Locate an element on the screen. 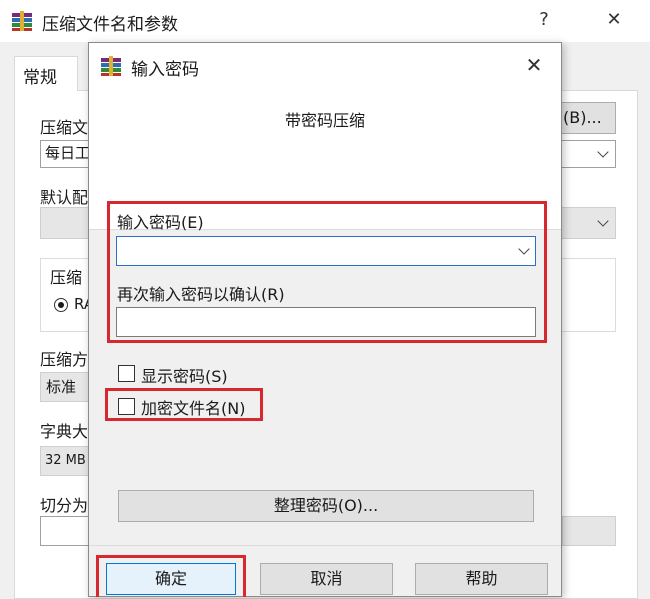  split-right-control is located at coordinates (589, 531).